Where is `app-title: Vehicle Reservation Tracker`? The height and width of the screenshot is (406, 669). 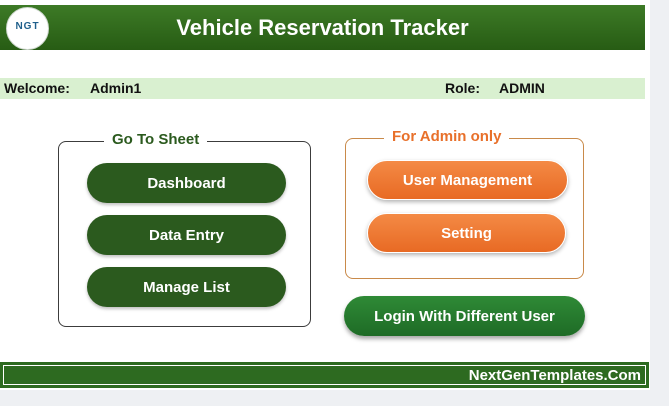 app-title: Vehicle Reservation Tracker is located at coordinates (322, 27).